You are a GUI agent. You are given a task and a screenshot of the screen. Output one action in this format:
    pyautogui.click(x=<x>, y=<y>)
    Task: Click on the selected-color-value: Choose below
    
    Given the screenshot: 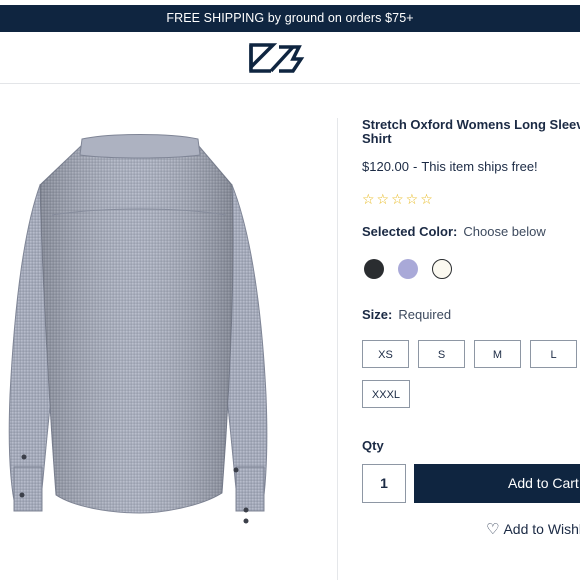 What is the action you would take?
    pyautogui.click(x=504, y=231)
    